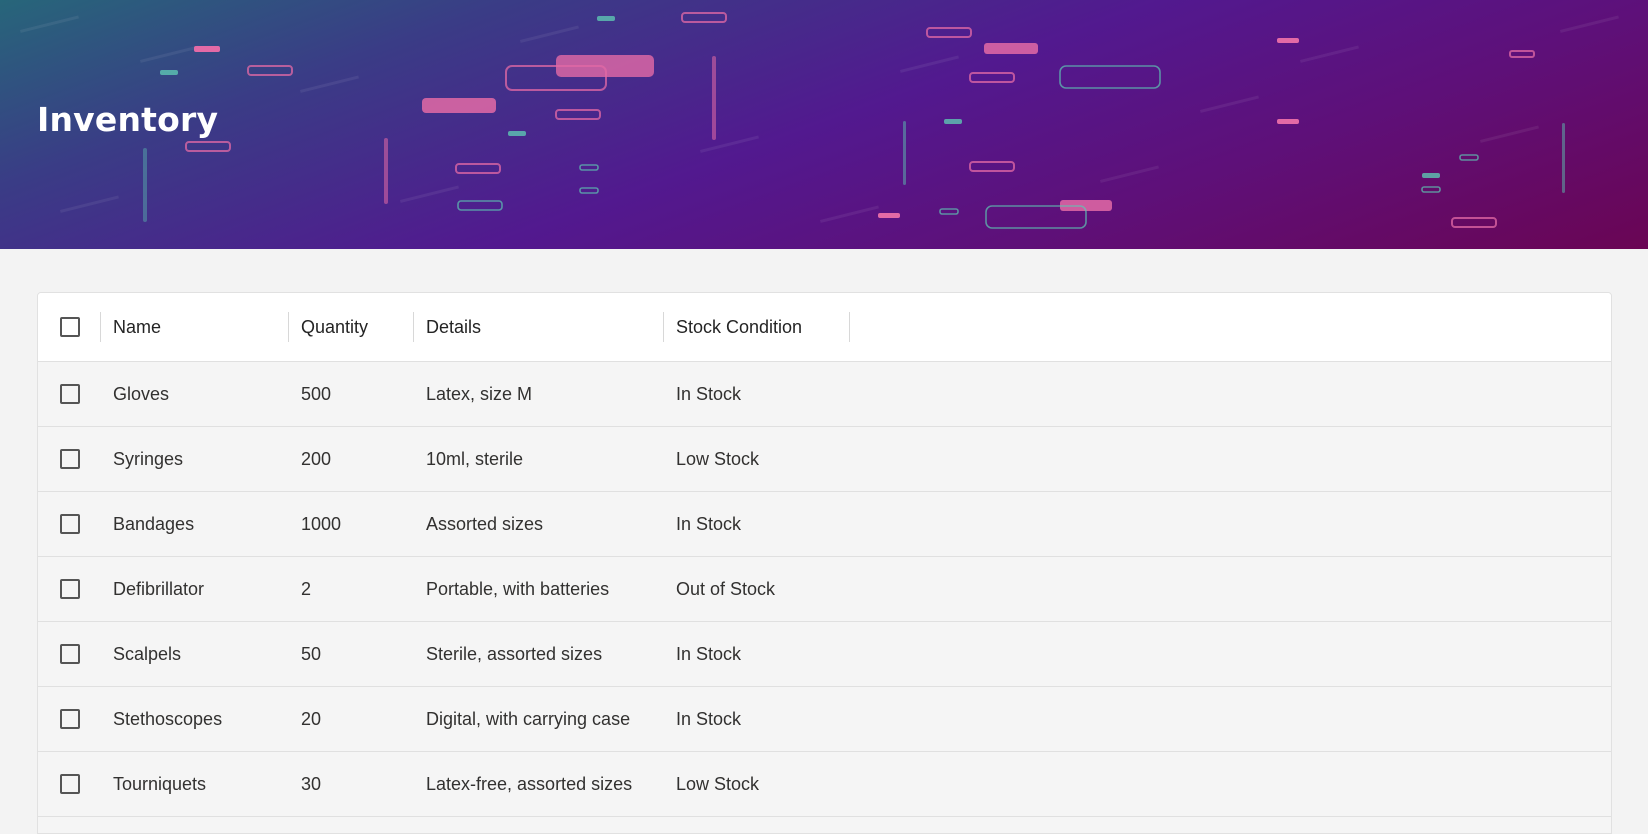 The height and width of the screenshot is (834, 1648). What do you see at coordinates (311, 653) in the screenshot?
I see `cell-quantity: 50` at bounding box center [311, 653].